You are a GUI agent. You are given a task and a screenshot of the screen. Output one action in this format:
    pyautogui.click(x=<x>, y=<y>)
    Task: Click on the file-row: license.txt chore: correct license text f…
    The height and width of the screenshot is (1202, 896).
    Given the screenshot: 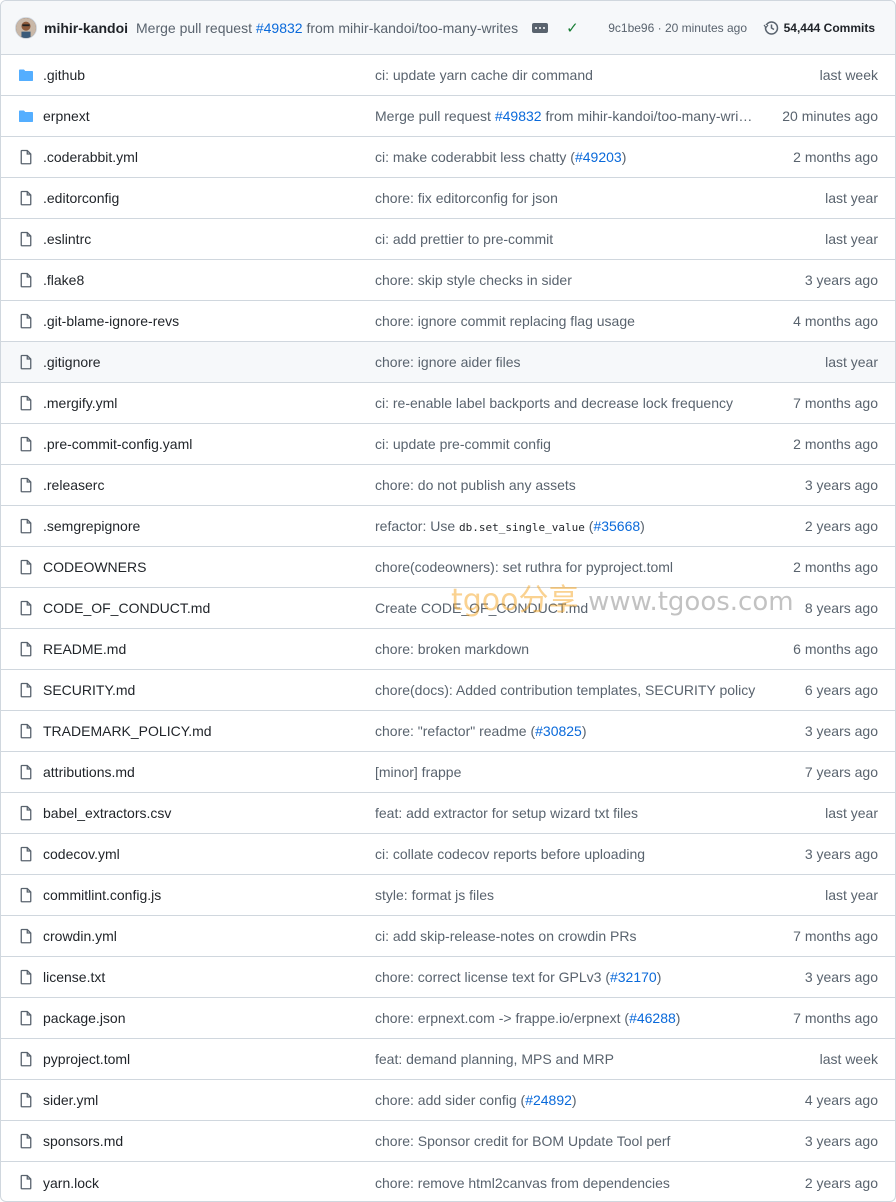 What is the action you would take?
    pyautogui.click(x=448, y=977)
    